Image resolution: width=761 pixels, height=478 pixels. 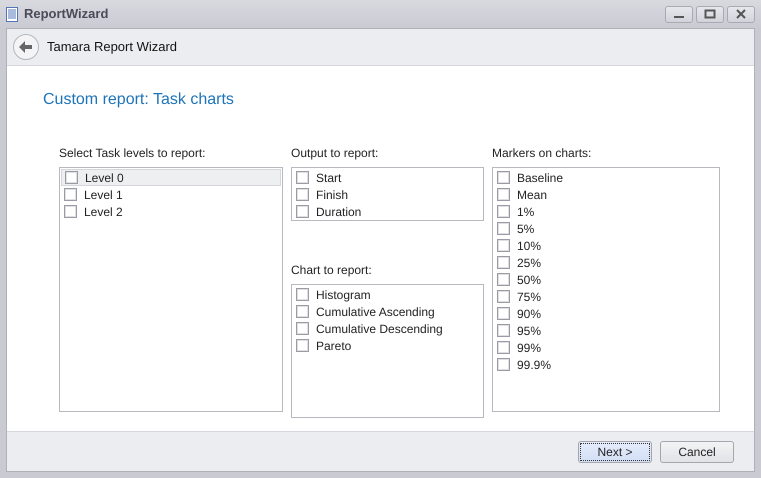 What do you see at coordinates (12, 14) in the screenshot?
I see `document-icon` at bounding box center [12, 14].